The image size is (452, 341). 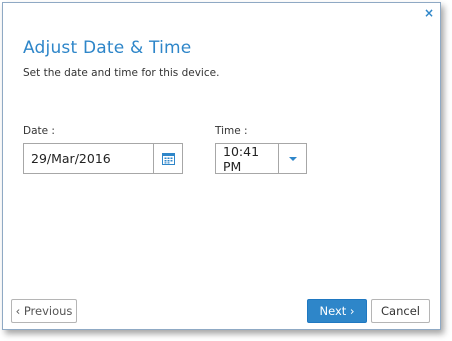 I want to click on dialog-title: Adjust Date & Time, so click(x=107, y=48).